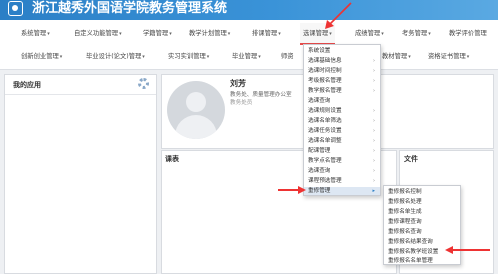 The image size is (498, 274). What do you see at coordinates (241, 103) in the screenshot?
I see `user-dept: 教务处员` at bounding box center [241, 103].